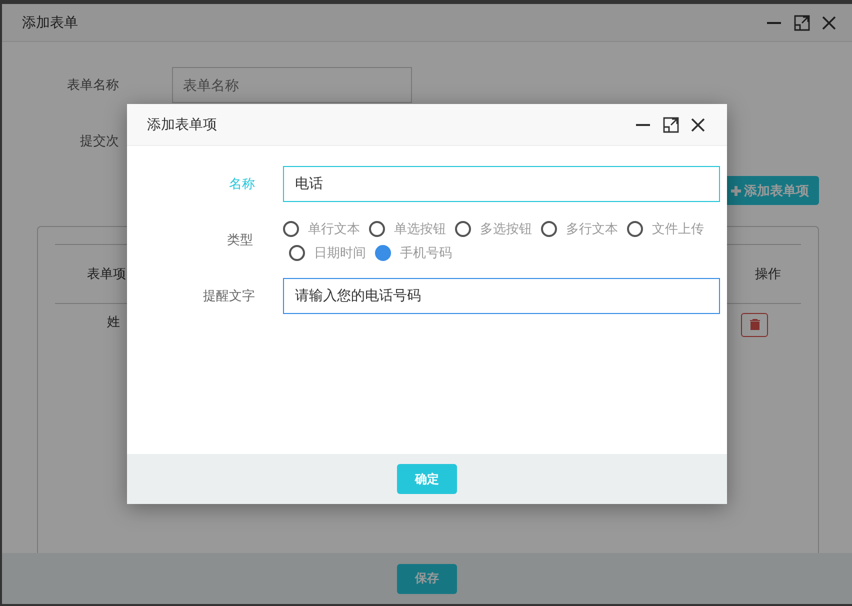  What do you see at coordinates (413, 253) in the screenshot?
I see `radio-option: 手机号码` at bounding box center [413, 253].